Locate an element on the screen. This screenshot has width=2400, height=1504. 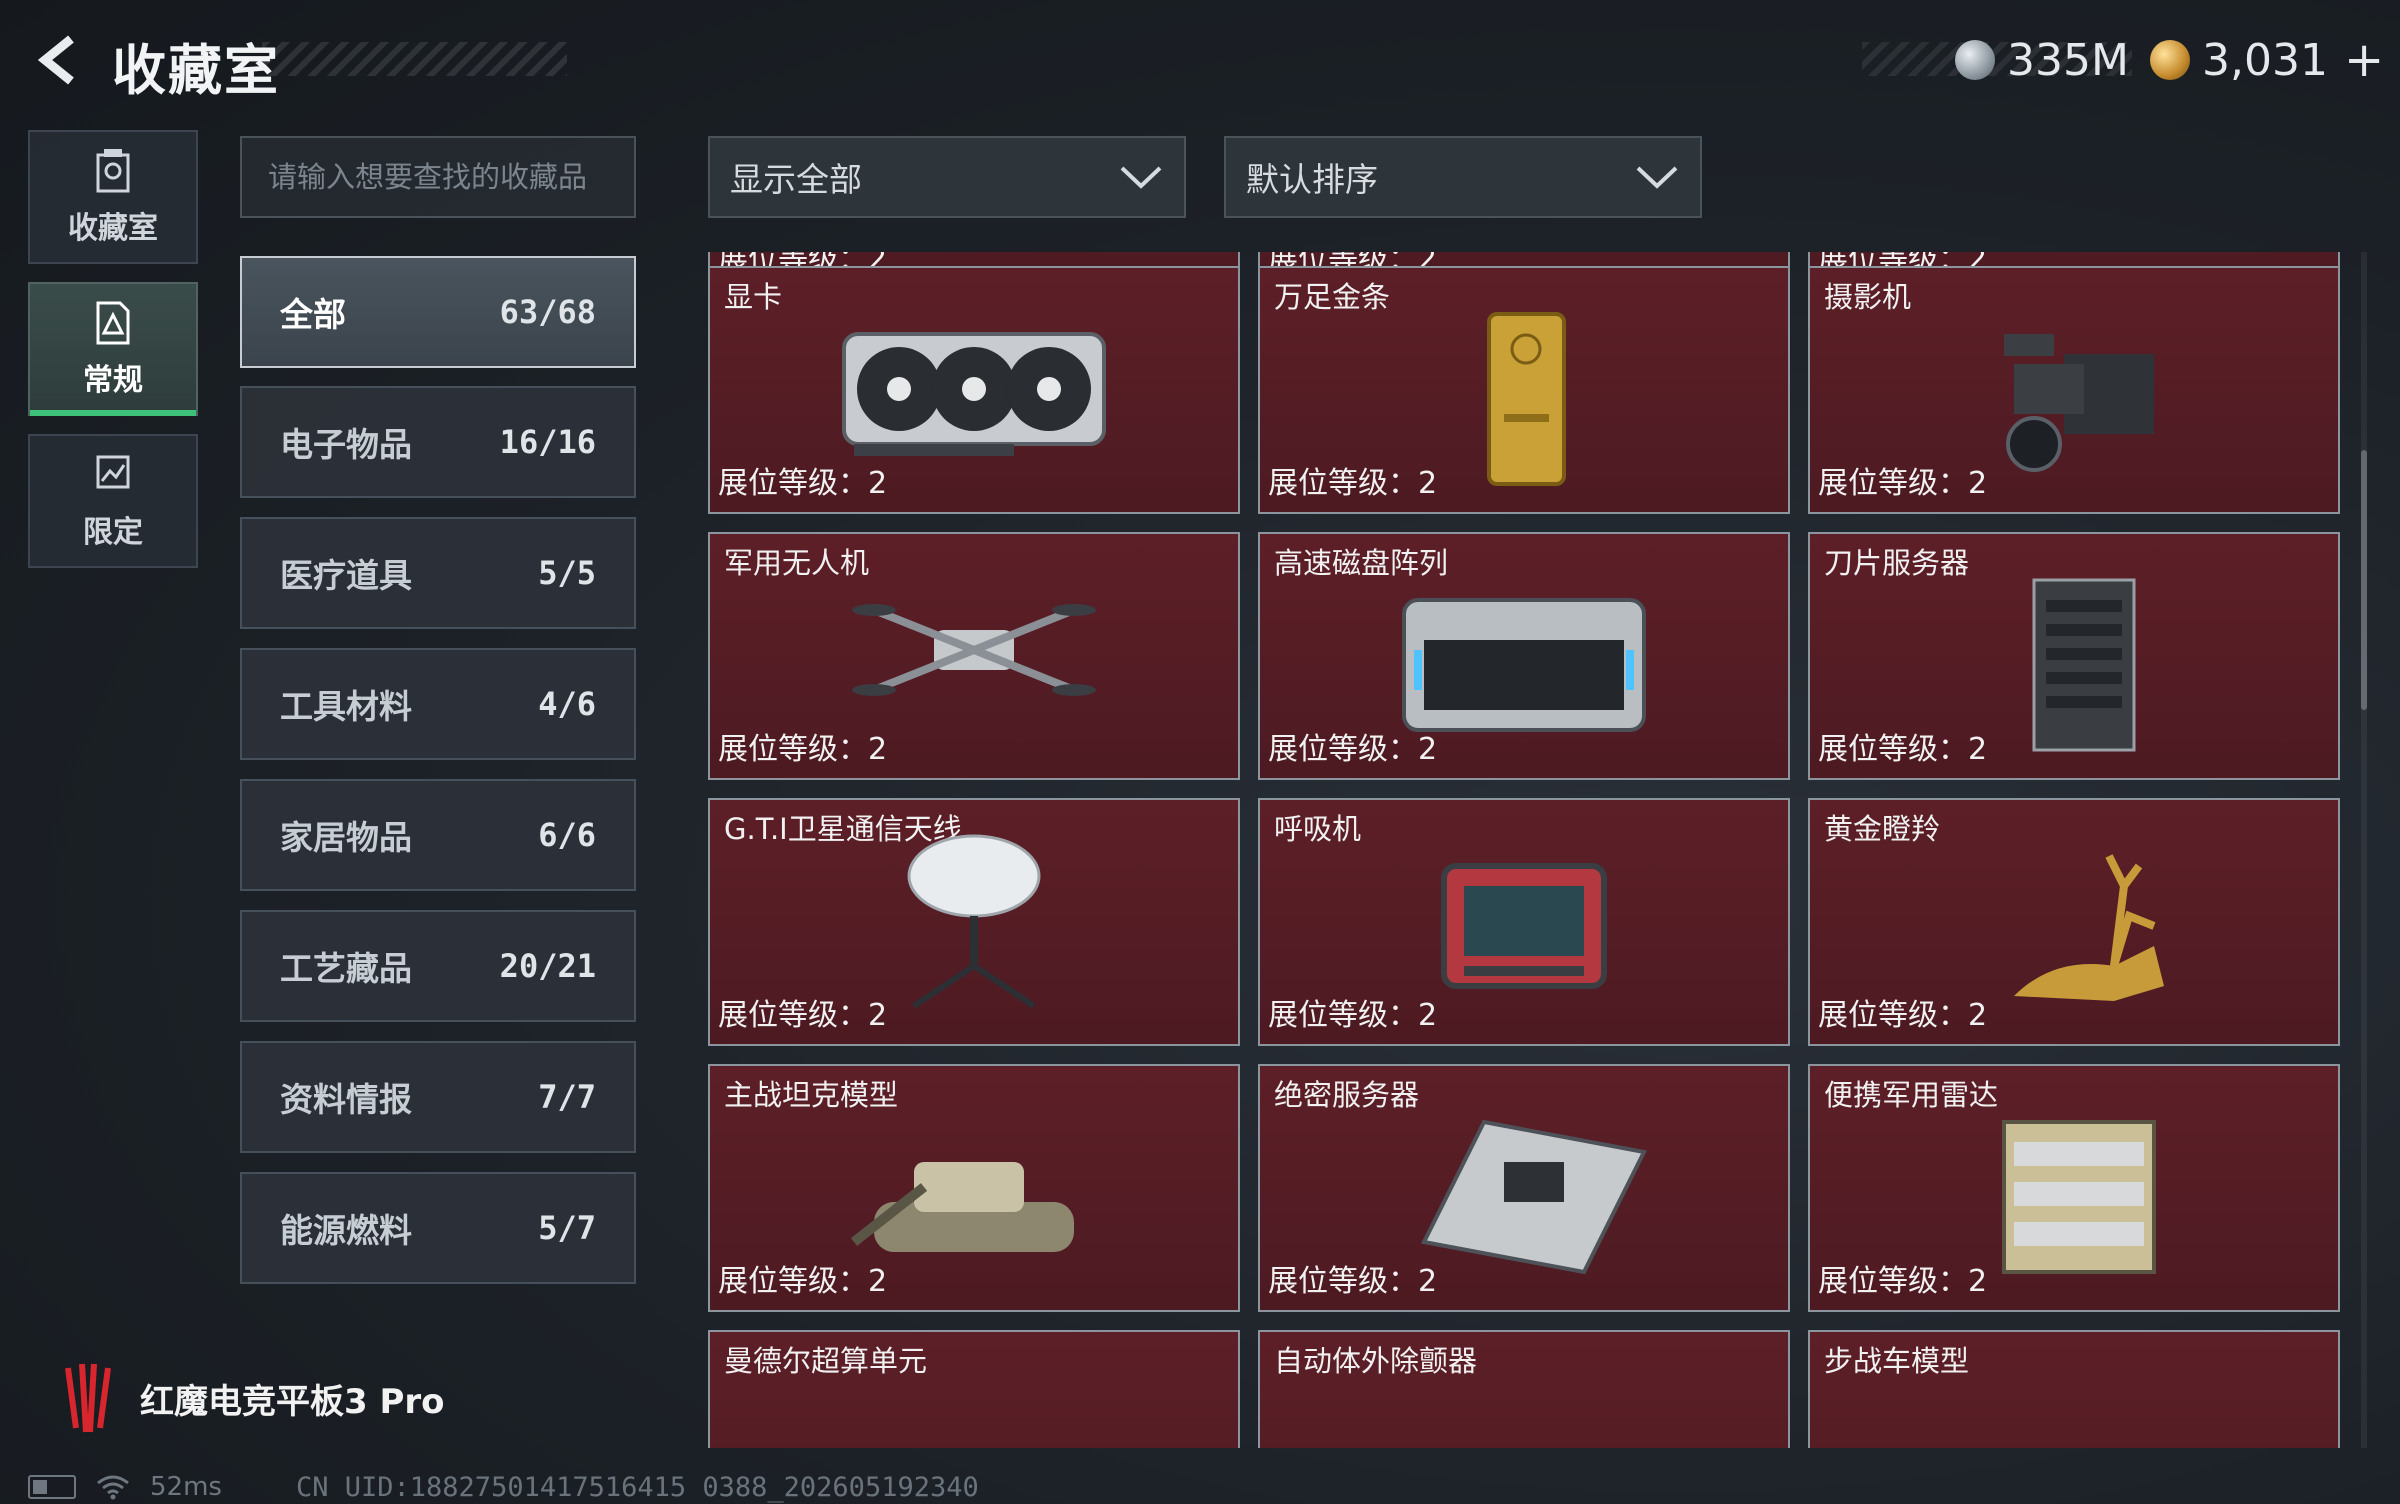
tab-collection-room-label: 收藏室 is located at coordinates (113, 228).